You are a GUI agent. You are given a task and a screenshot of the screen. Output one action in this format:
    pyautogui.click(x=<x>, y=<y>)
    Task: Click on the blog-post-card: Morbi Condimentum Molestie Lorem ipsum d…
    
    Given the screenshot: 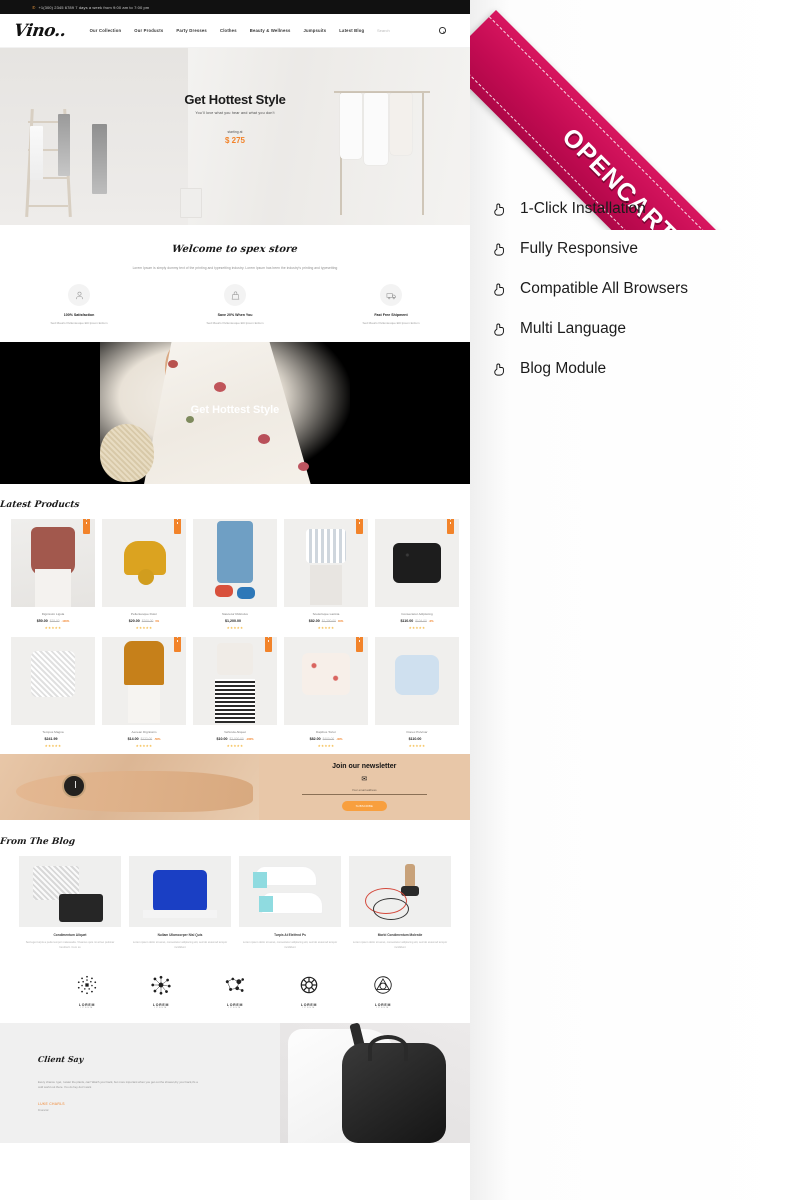 What is the action you would take?
    pyautogui.click(x=400, y=902)
    